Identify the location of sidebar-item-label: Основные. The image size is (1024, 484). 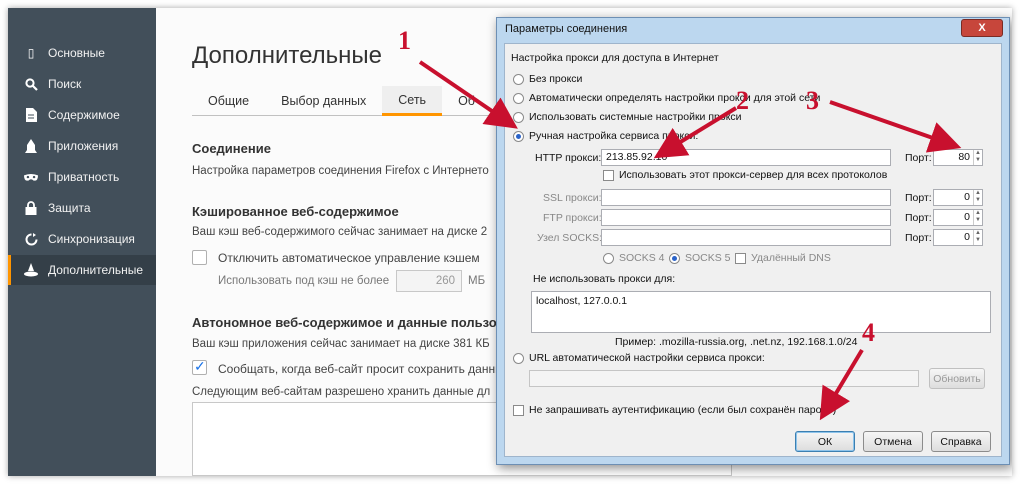
(76, 53).